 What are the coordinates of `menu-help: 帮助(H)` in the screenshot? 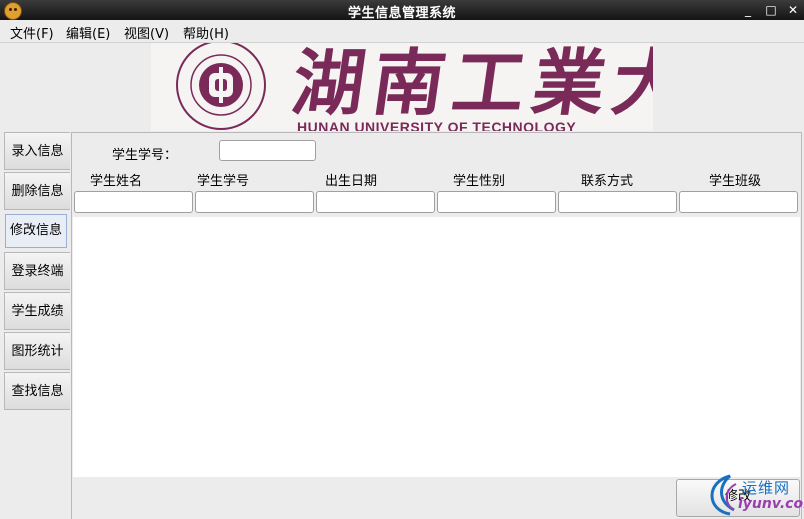 It's located at (206, 32).